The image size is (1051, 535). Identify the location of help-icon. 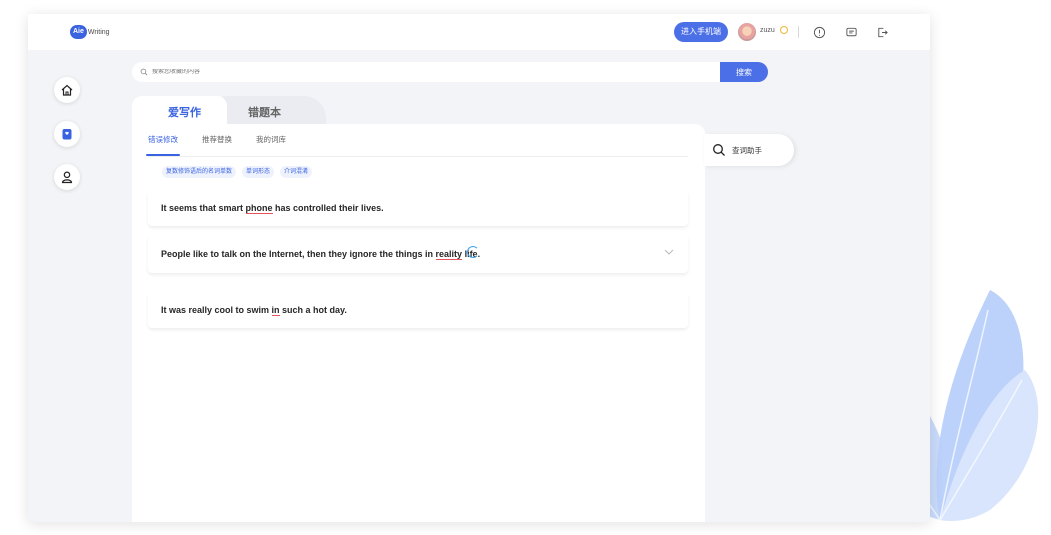
(819, 32).